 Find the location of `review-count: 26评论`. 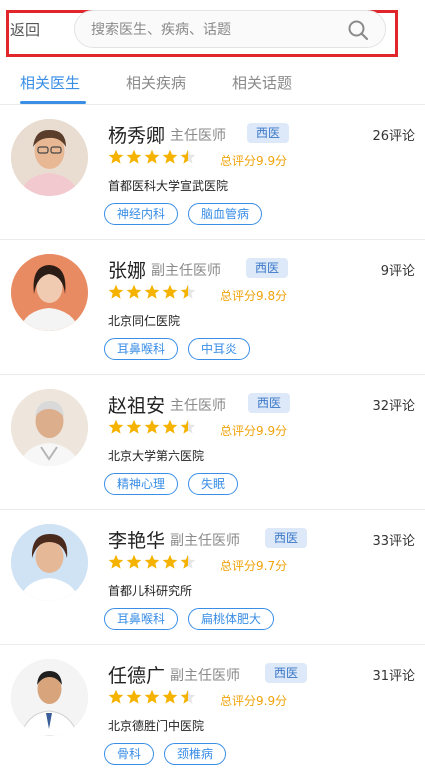

review-count: 26评论 is located at coordinates (393, 134).